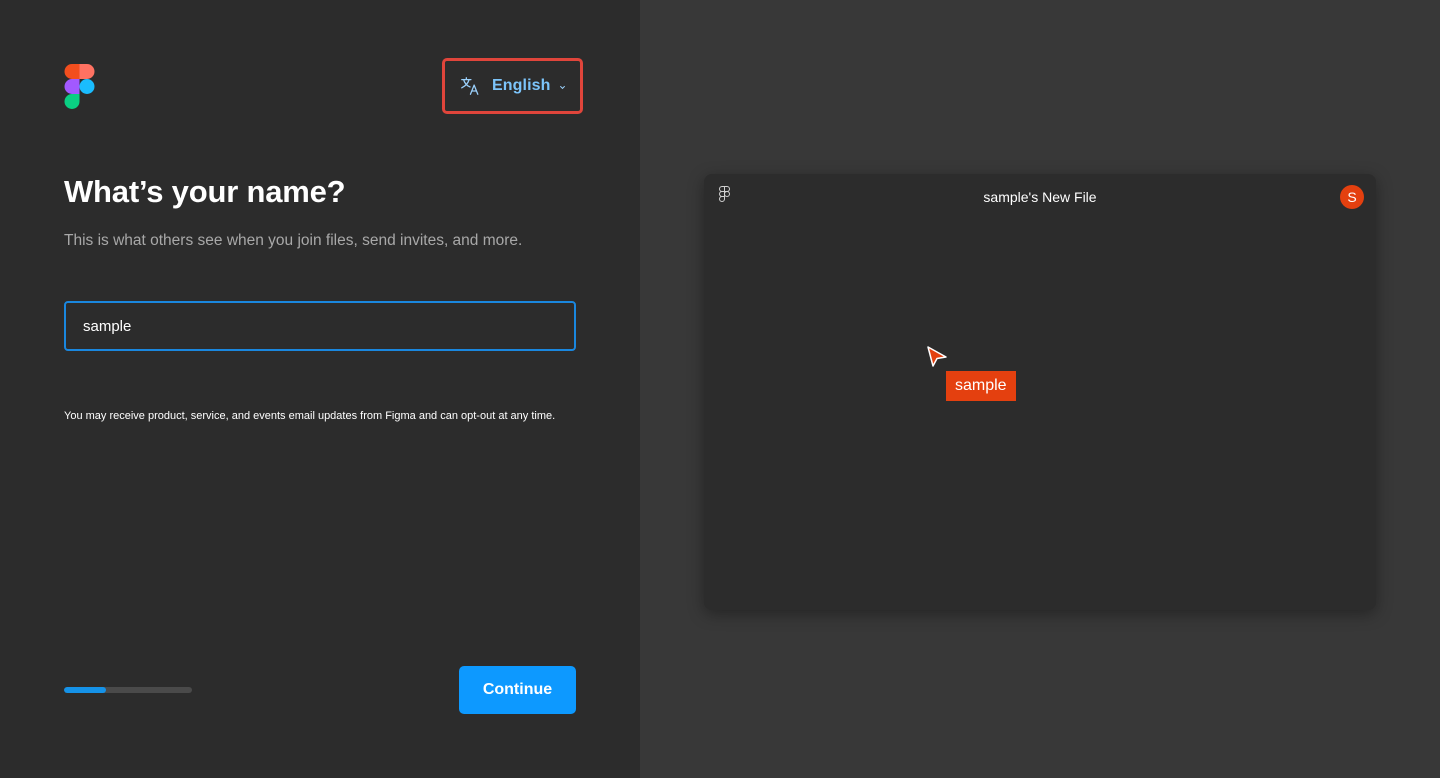 The width and height of the screenshot is (1440, 778). What do you see at coordinates (320, 326) in the screenshot?
I see `name-input` at bounding box center [320, 326].